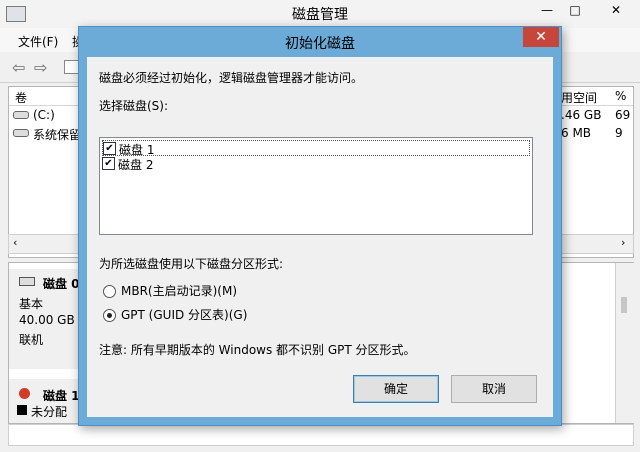  What do you see at coordinates (316, 148) in the screenshot?
I see `list-item: ✔ 磁盘 1` at bounding box center [316, 148].